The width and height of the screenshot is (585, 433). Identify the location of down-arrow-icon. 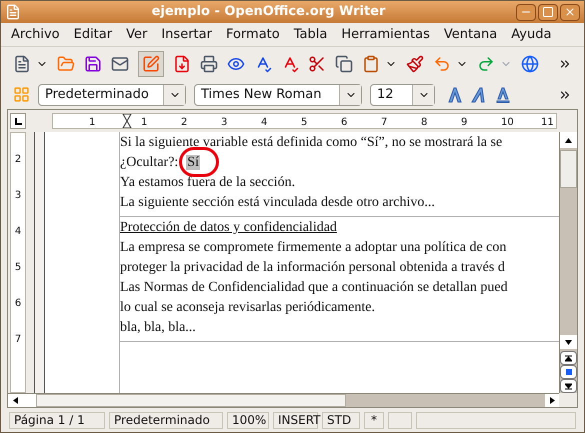
(568, 342).